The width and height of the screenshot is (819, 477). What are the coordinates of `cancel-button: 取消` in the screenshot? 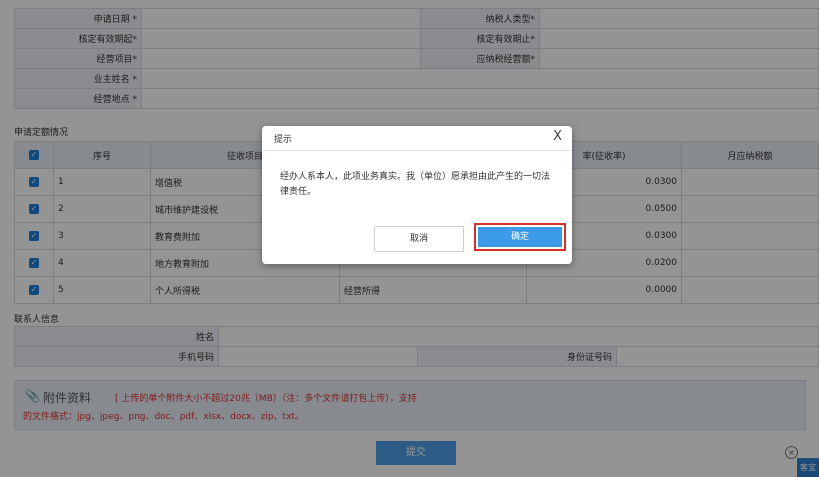 It's located at (419, 239).